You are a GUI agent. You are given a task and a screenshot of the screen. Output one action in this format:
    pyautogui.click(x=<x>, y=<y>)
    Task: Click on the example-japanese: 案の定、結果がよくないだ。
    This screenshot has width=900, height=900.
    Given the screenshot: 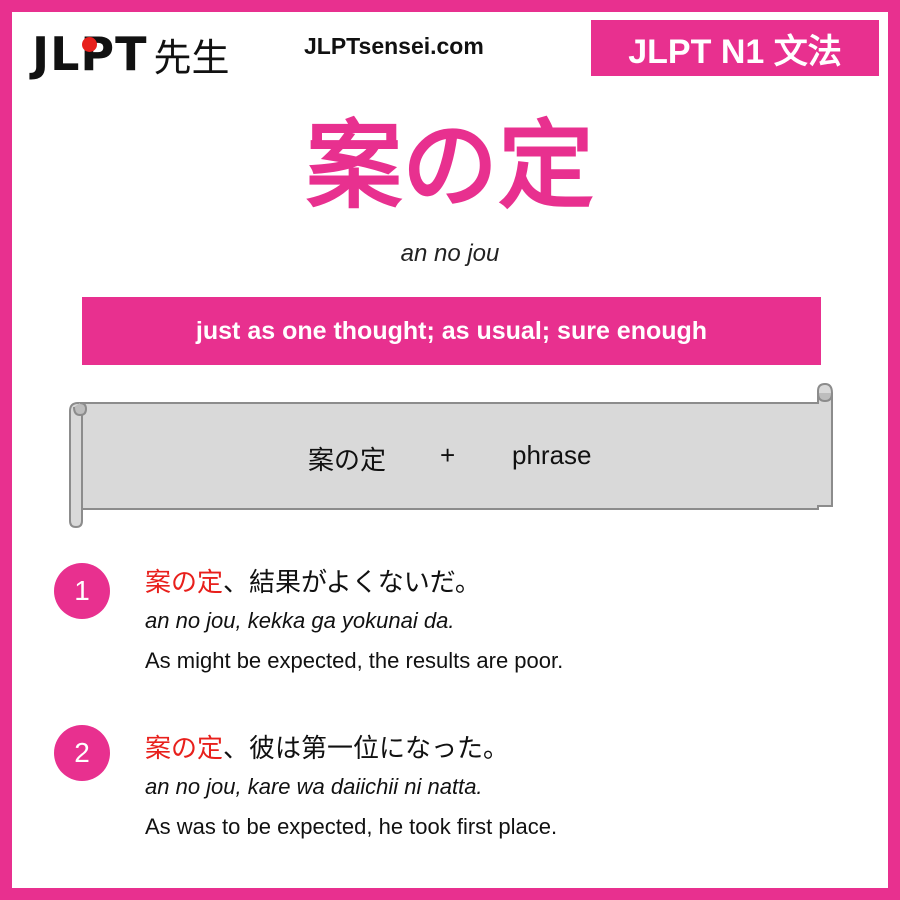 What is the action you would take?
    pyautogui.click(x=313, y=580)
    